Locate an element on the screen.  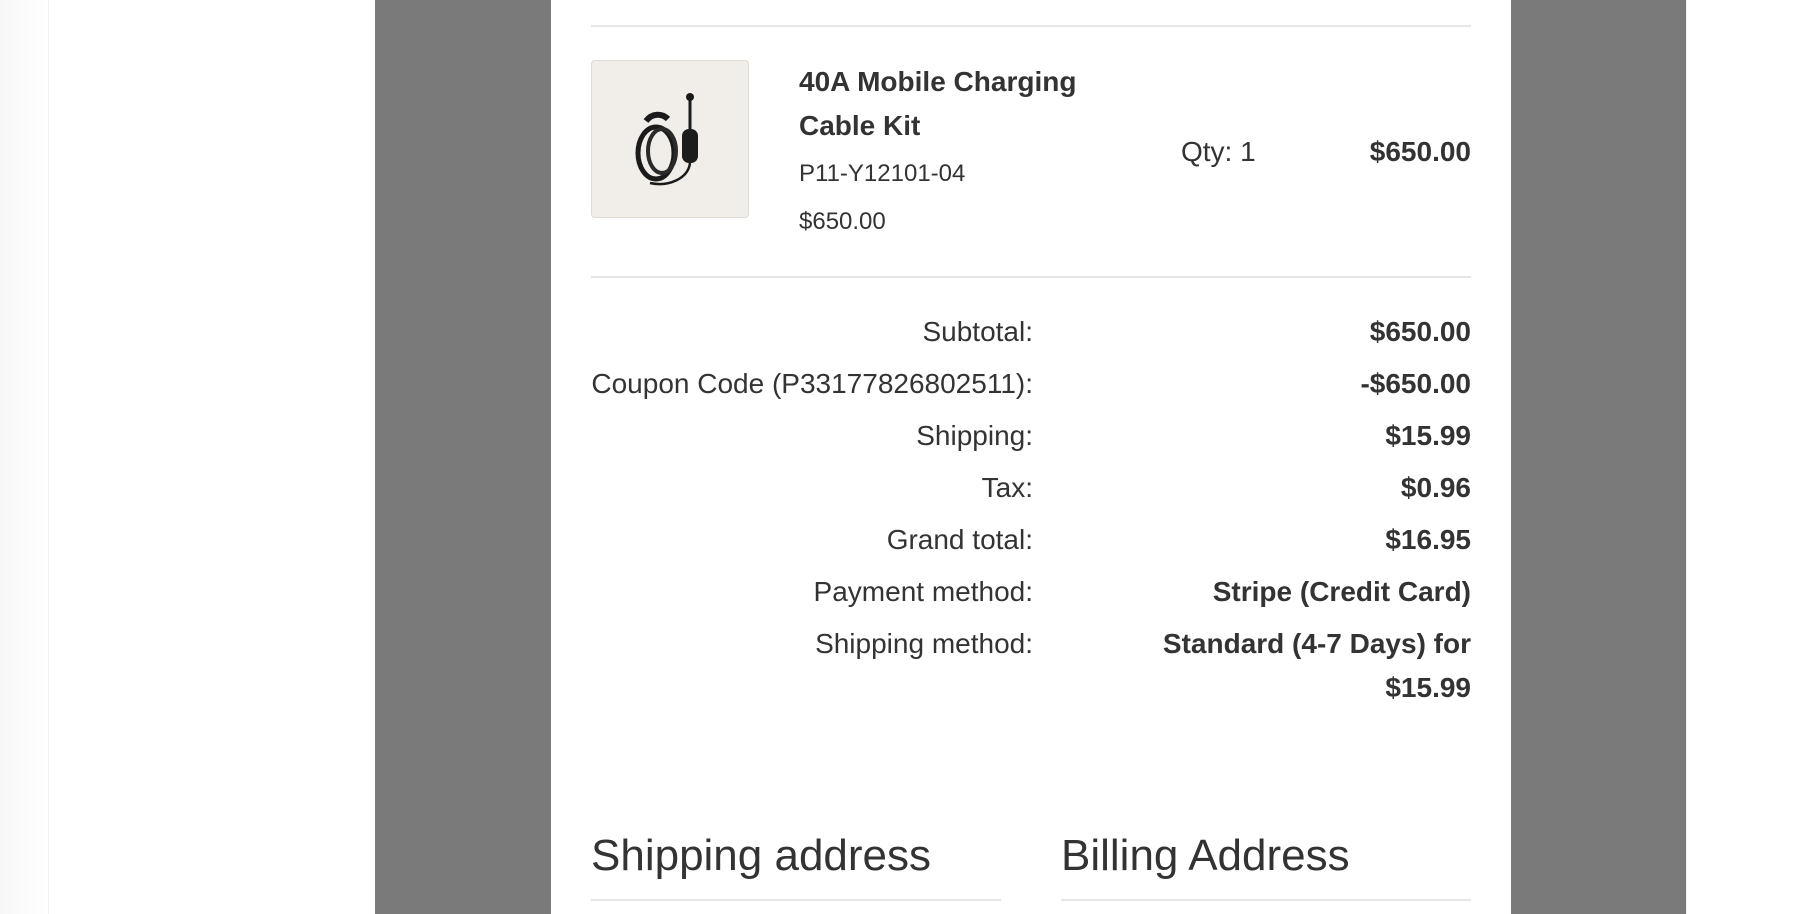
payment-method-label: Payment method: is located at coordinates (923, 591).